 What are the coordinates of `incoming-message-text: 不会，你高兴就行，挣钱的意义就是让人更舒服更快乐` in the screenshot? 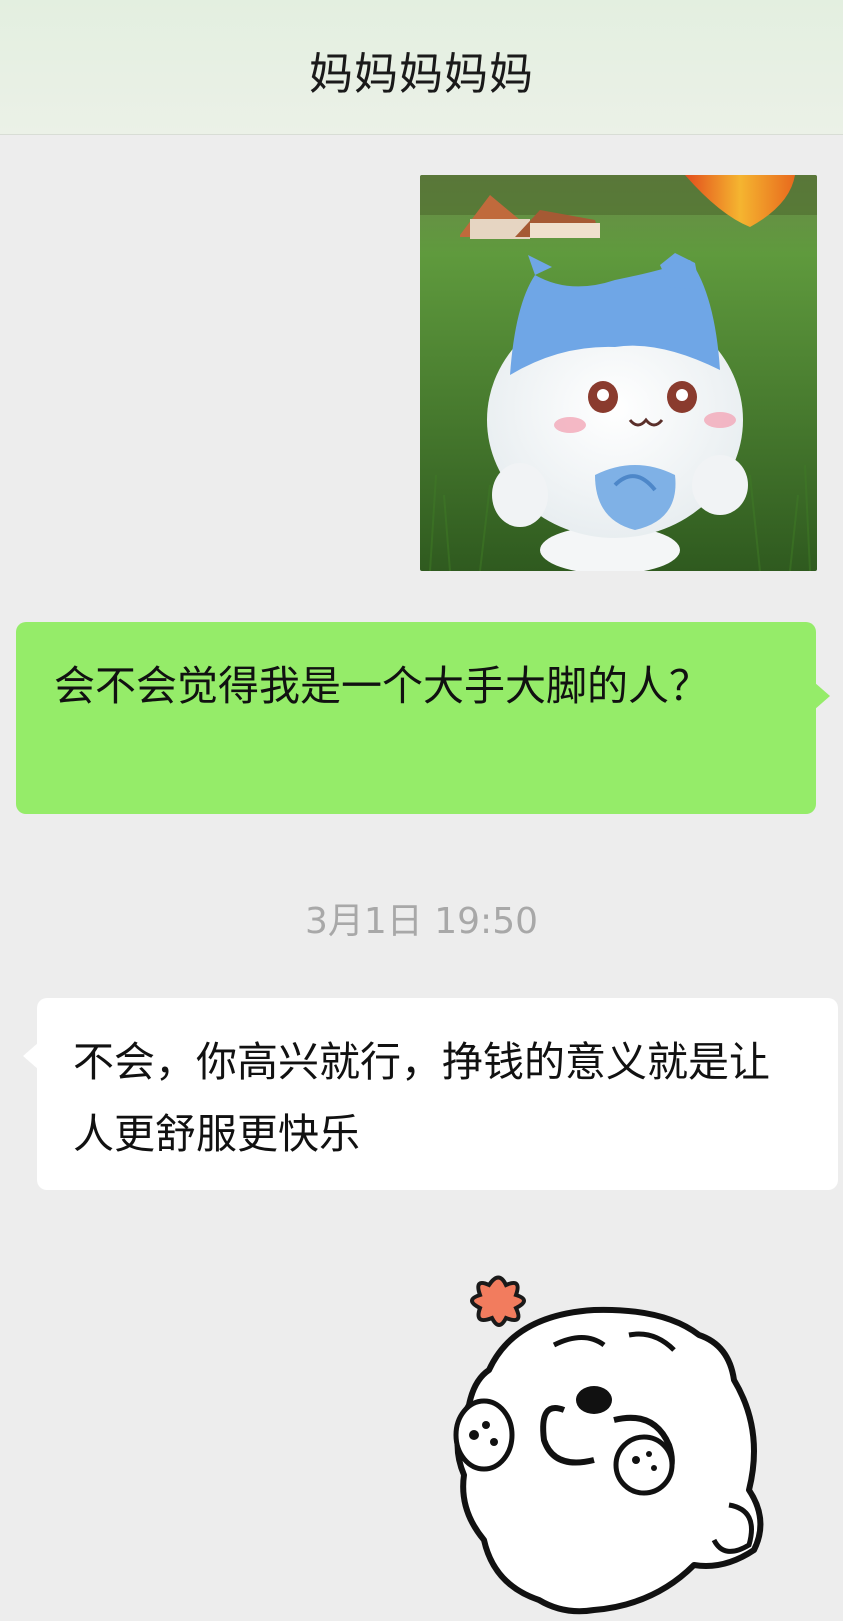 It's located at (421, 1098).